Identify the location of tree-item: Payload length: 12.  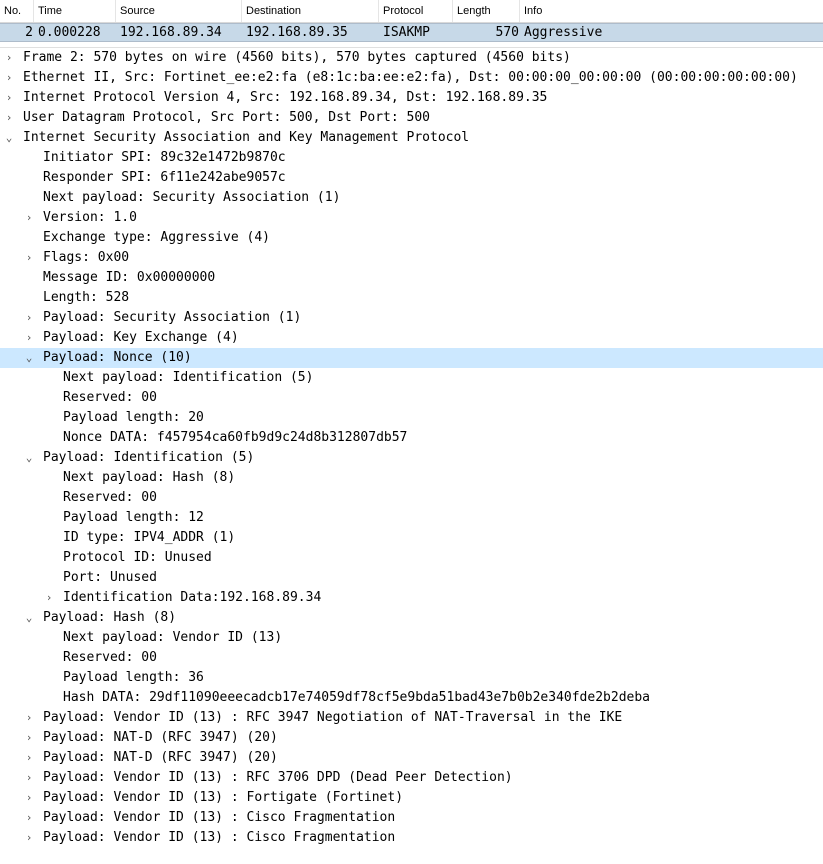
(411, 518).